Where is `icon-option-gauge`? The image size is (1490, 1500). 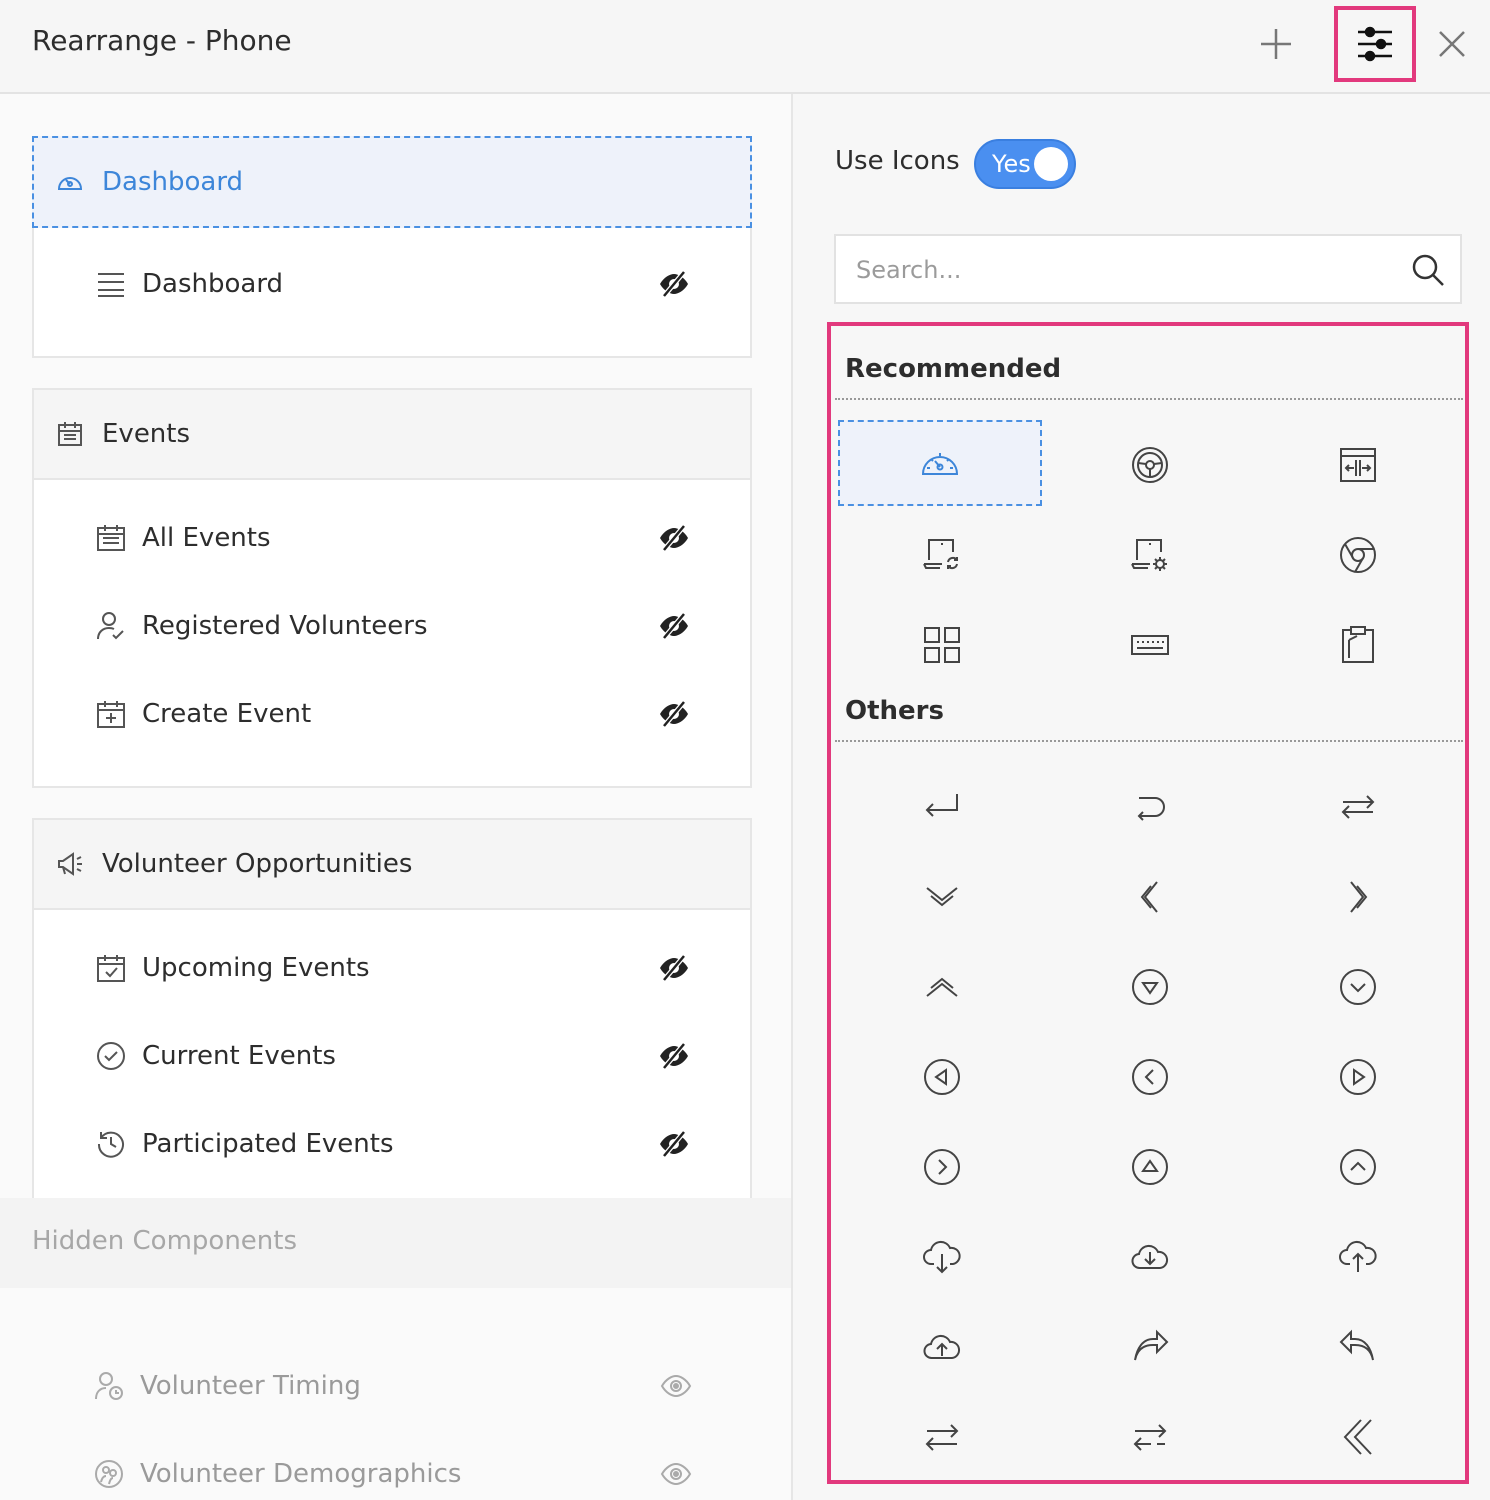
icon-option-gauge is located at coordinates (940, 463).